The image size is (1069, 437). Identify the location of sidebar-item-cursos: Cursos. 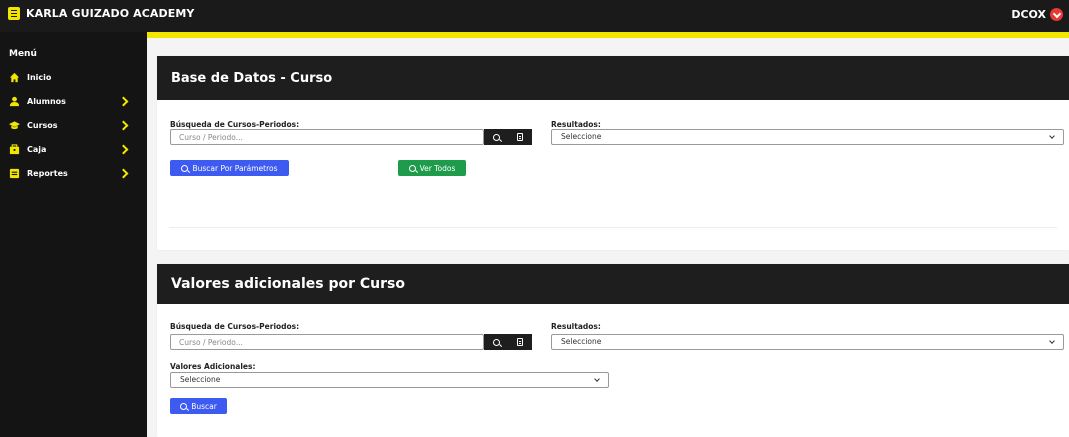
(73, 125).